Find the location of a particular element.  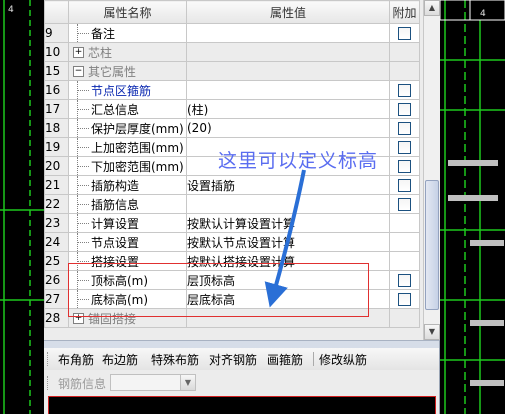

header-row-number is located at coordinates (56, 12).